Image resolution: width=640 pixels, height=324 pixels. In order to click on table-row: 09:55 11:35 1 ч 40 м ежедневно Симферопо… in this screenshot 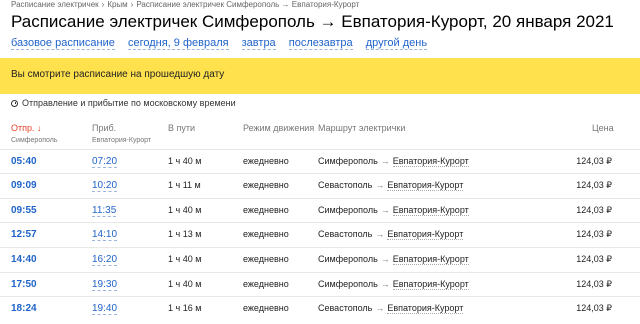, I will do `click(320, 210)`.